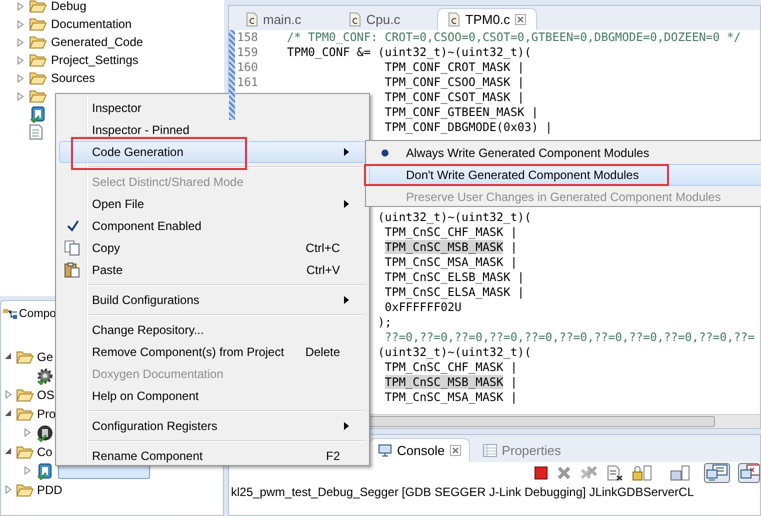 The width and height of the screenshot is (761, 516). Describe the element at coordinates (615, 473) in the screenshot. I see `clear-console-icon` at that location.